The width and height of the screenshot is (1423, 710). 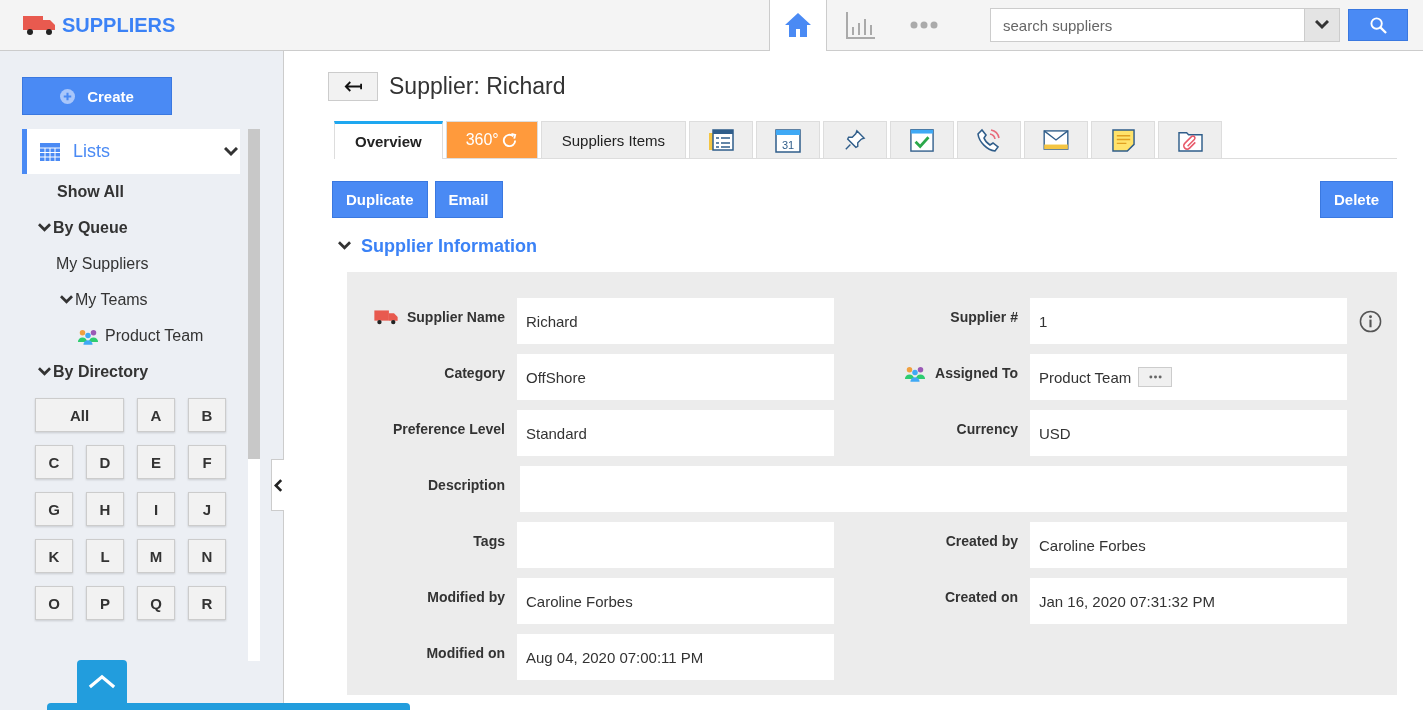 What do you see at coordinates (156, 509) in the screenshot?
I see `letter-filter-button: I` at bounding box center [156, 509].